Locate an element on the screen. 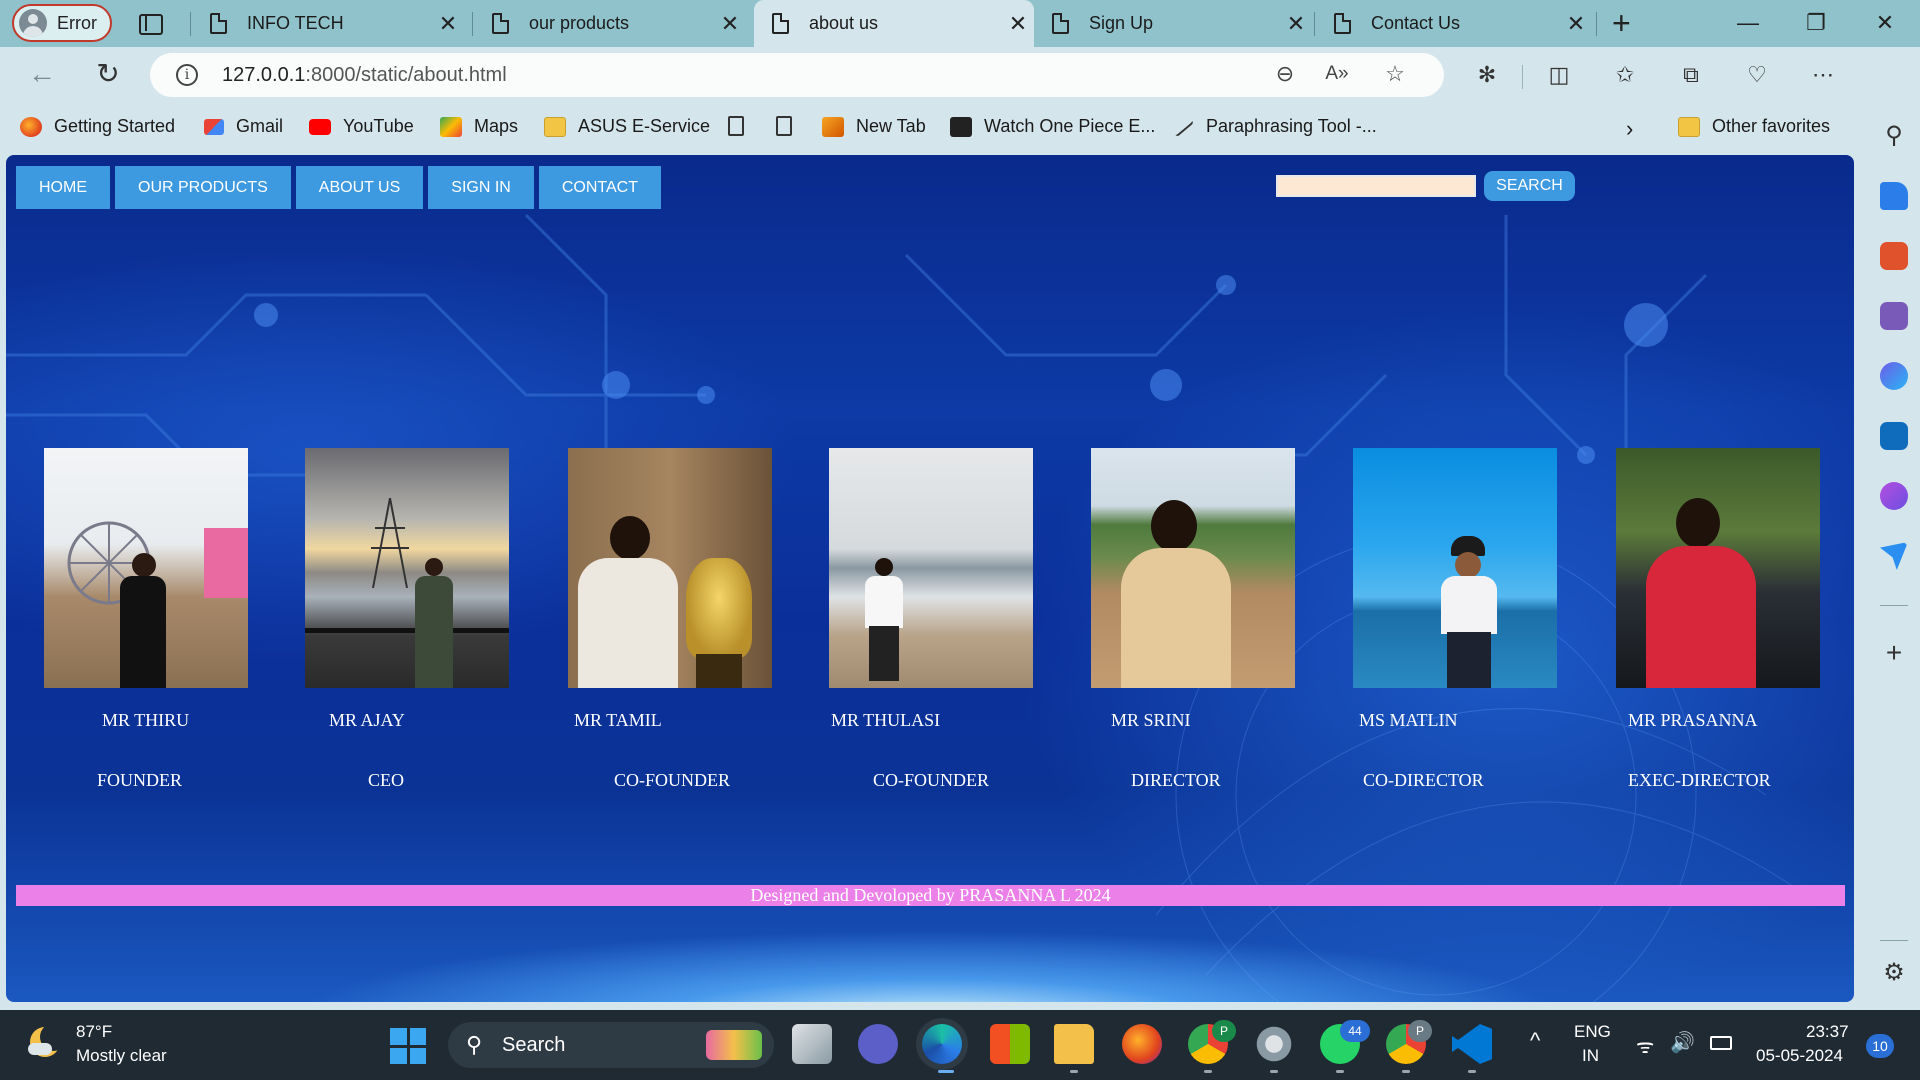 The height and width of the screenshot is (1080, 1920). tab-sign-up: Sign Up ✕ is located at coordinates (1173, 23).